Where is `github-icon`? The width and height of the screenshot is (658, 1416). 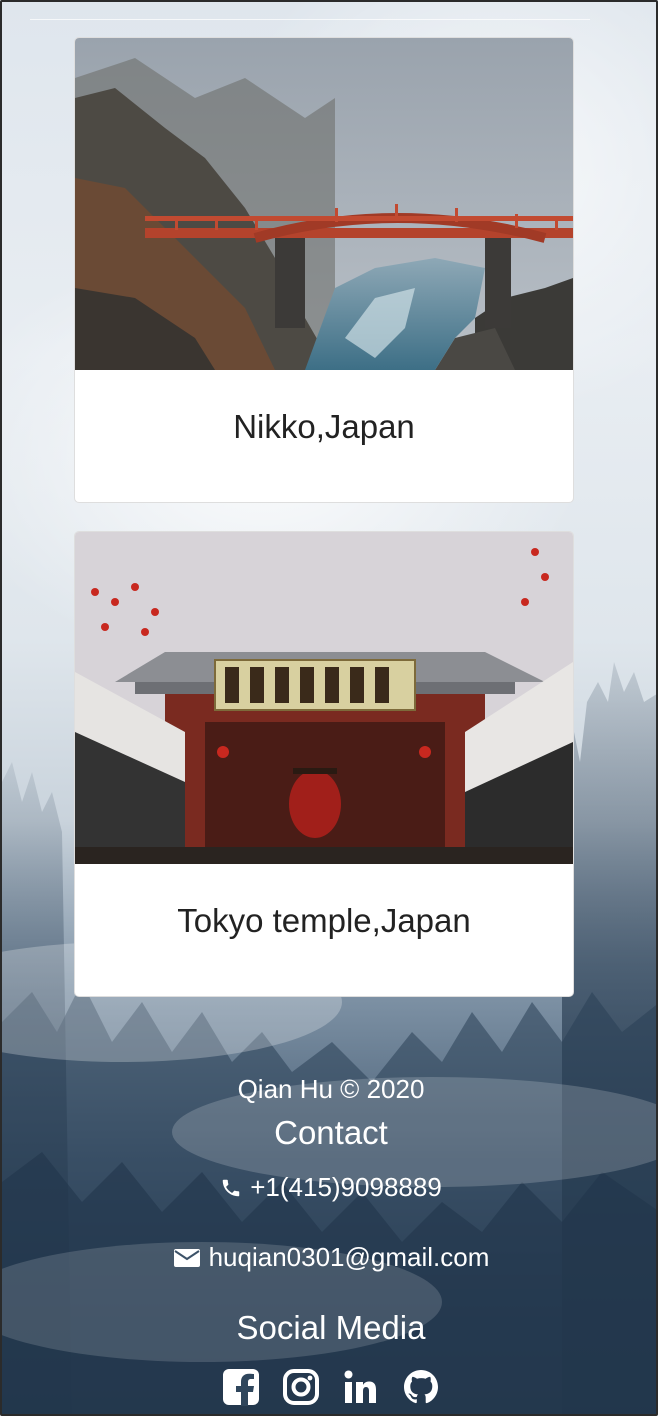
github-icon is located at coordinates (421, 1387).